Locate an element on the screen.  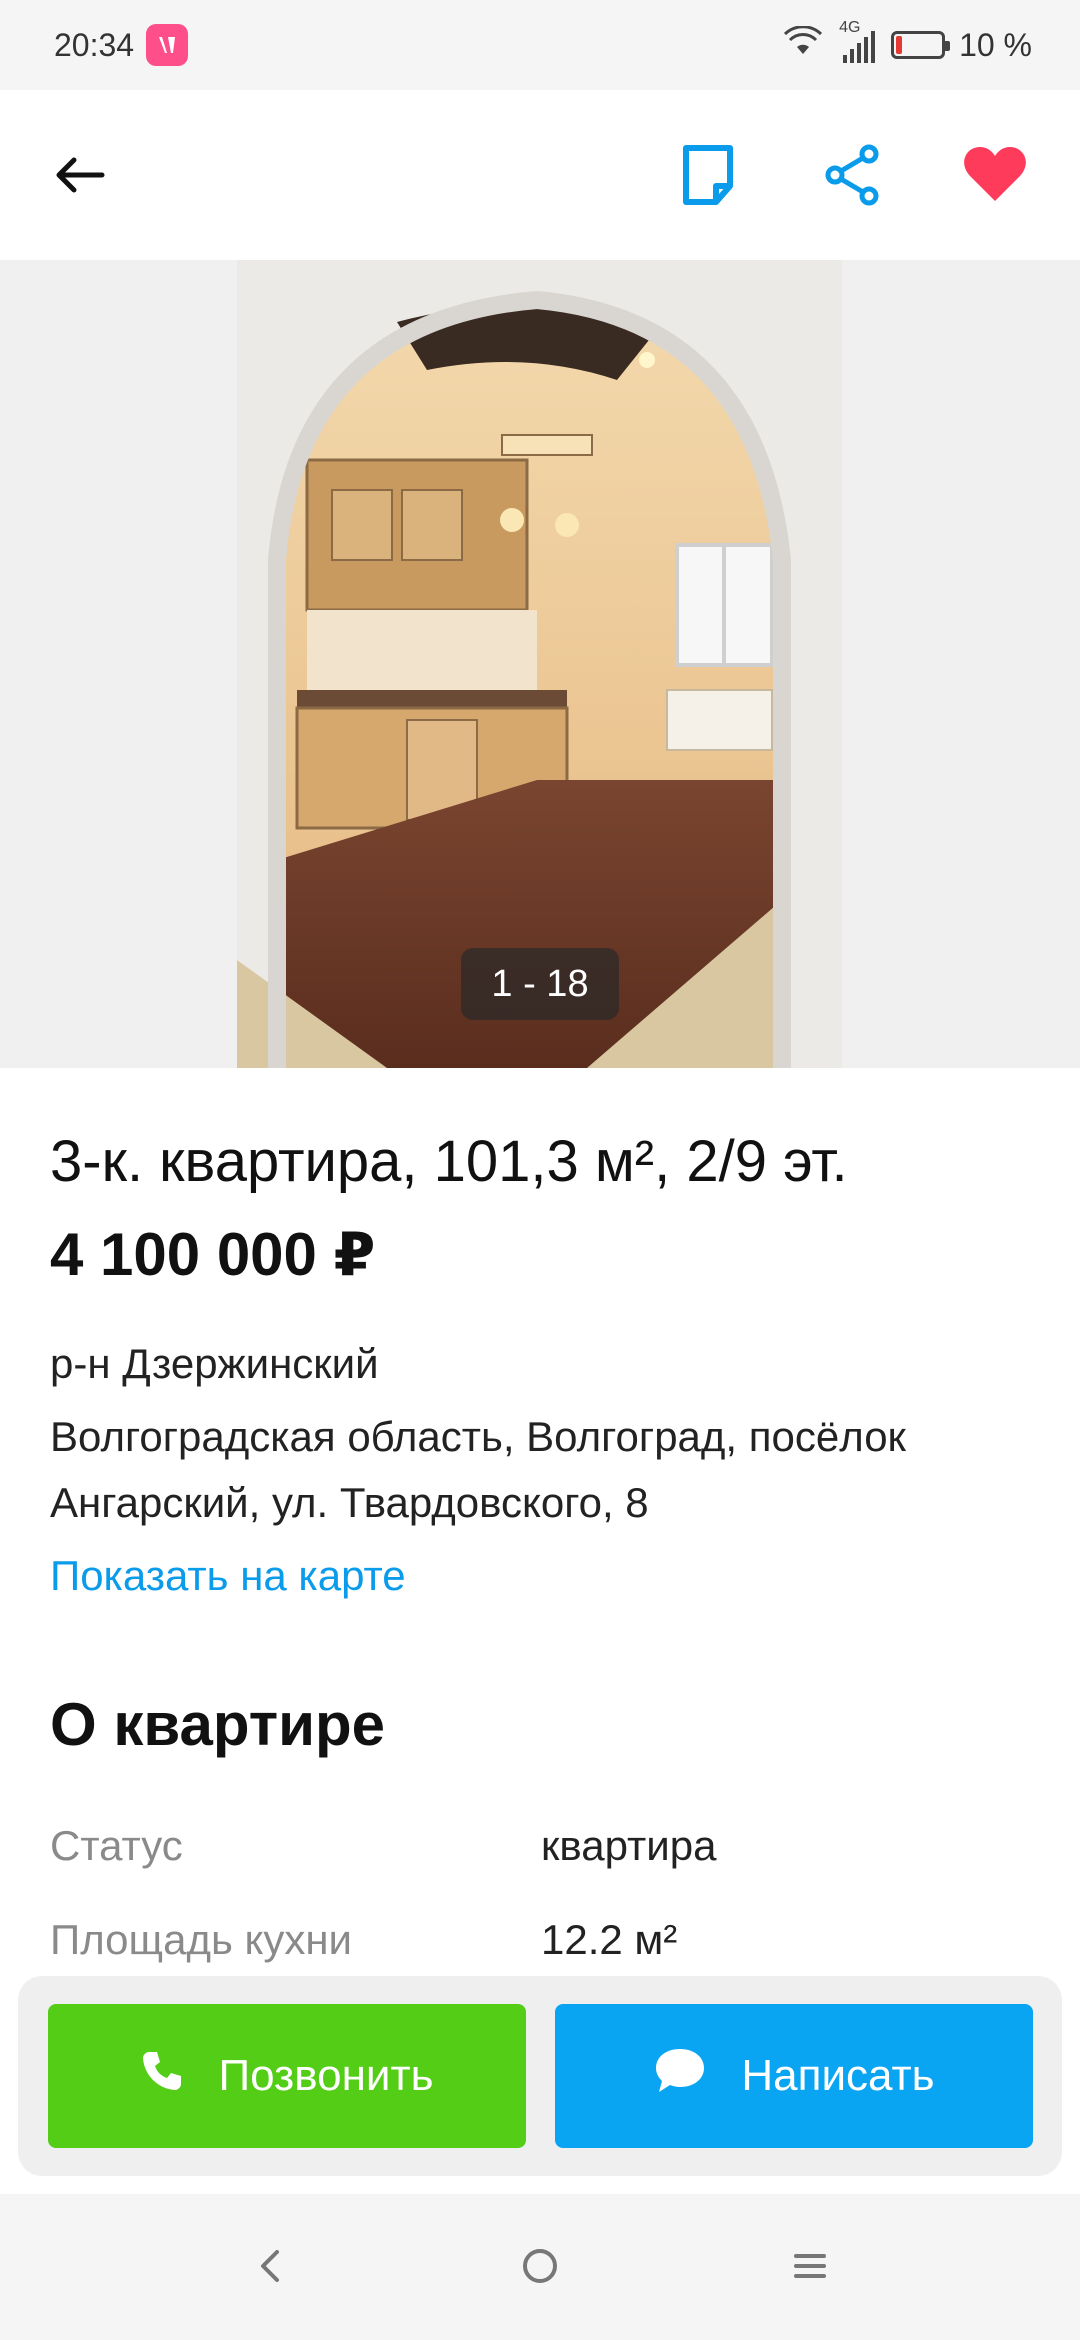
note-icon is located at coordinates (708, 175).